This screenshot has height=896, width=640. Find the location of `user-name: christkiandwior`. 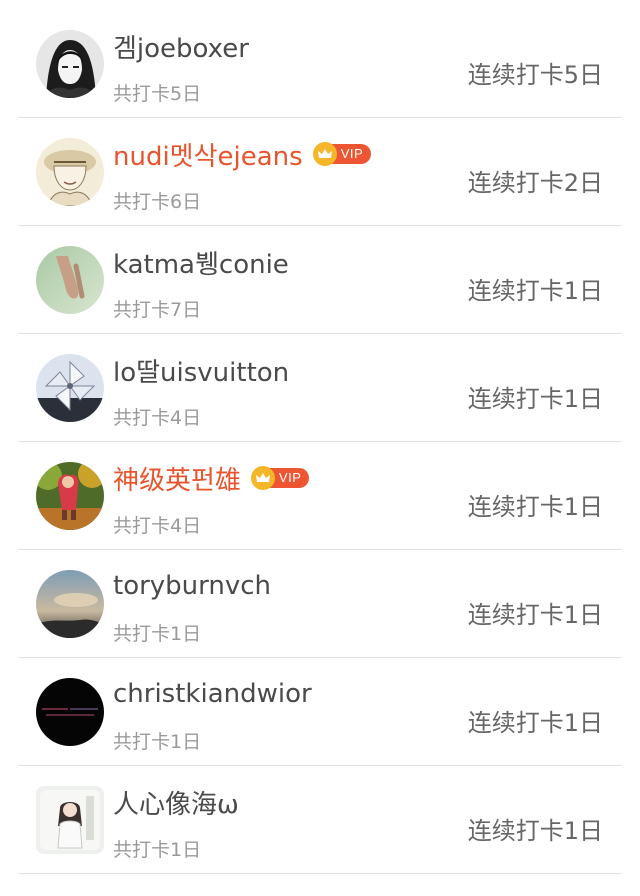

user-name: christkiandwior is located at coordinates (212, 694).